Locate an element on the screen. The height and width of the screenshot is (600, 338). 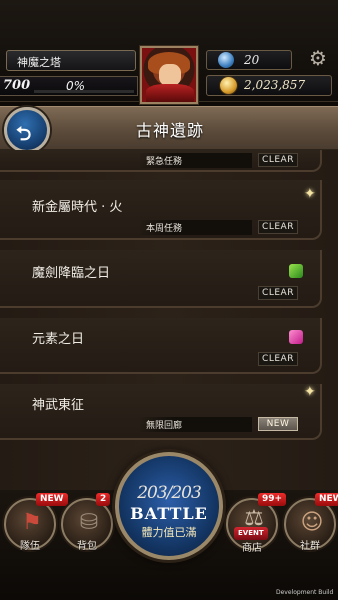
gear-icon: ⚙ is located at coordinates (318, 58).